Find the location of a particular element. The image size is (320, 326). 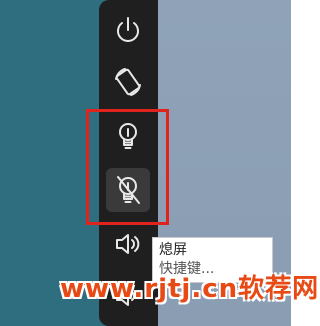

volume-up-icon is located at coordinates (128, 244).